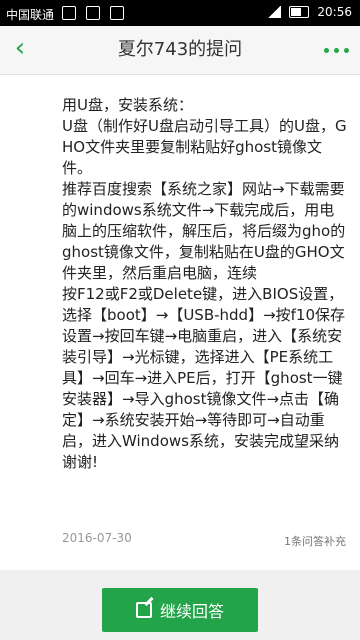 Image resolution: width=360 pixels, height=640 pixels. What do you see at coordinates (334, 12) in the screenshot?
I see `clock: 20:56` at bounding box center [334, 12].